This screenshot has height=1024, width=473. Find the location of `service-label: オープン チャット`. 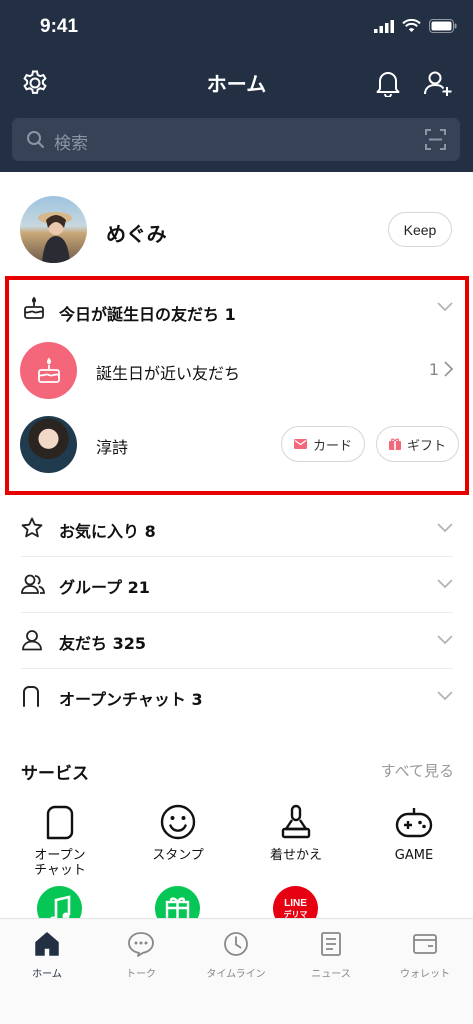

service-label: オープン チャット is located at coordinates (60, 863).